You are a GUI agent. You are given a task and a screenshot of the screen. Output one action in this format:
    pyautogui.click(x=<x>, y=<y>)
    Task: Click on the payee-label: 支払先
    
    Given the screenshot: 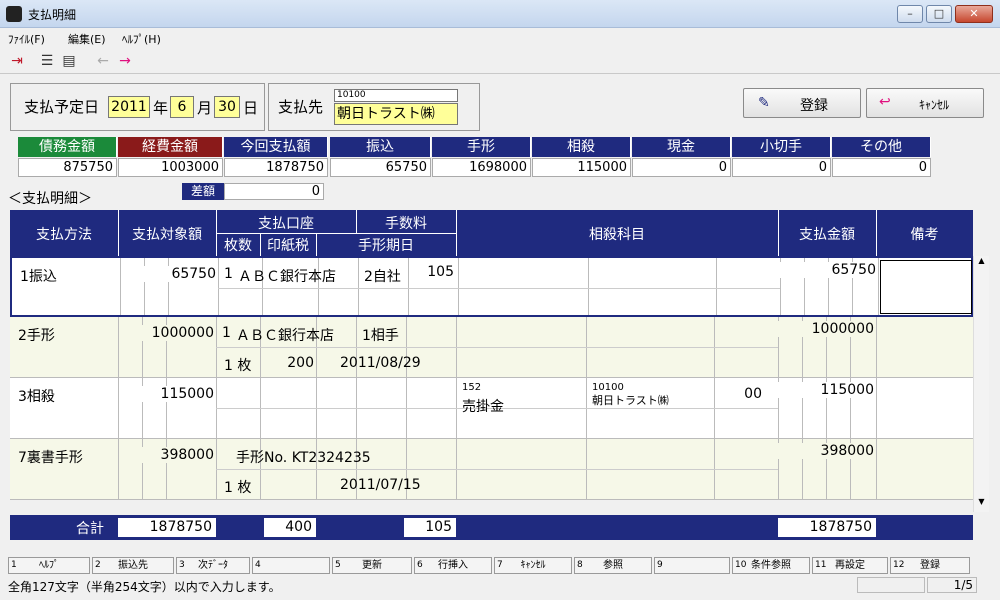 What is the action you would take?
    pyautogui.click(x=301, y=107)
    